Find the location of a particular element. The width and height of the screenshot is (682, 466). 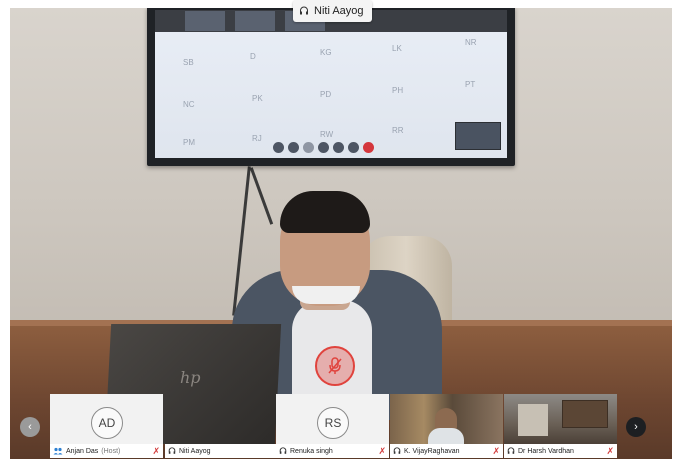

host-label: (Host) is located at coordinates (111, 451).